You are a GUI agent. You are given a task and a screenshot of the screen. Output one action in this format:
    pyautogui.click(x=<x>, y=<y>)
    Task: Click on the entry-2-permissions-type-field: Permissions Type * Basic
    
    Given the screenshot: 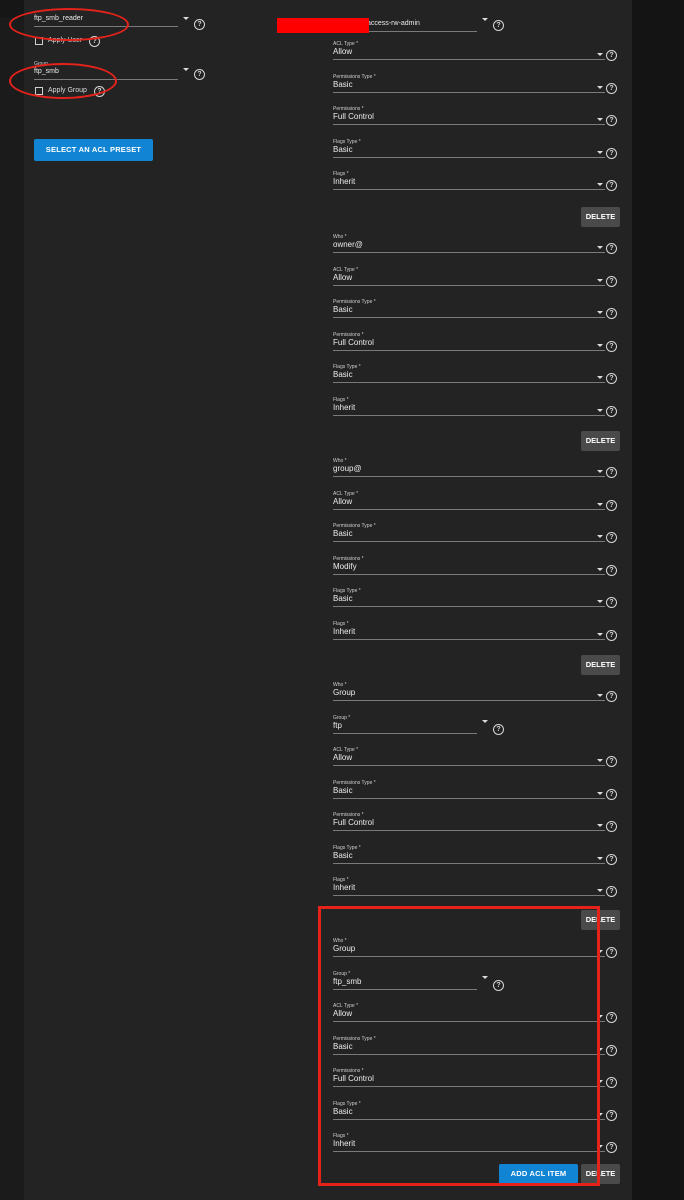 What is the action you would take?
    pyautogui.click(x=469, y=532)
    